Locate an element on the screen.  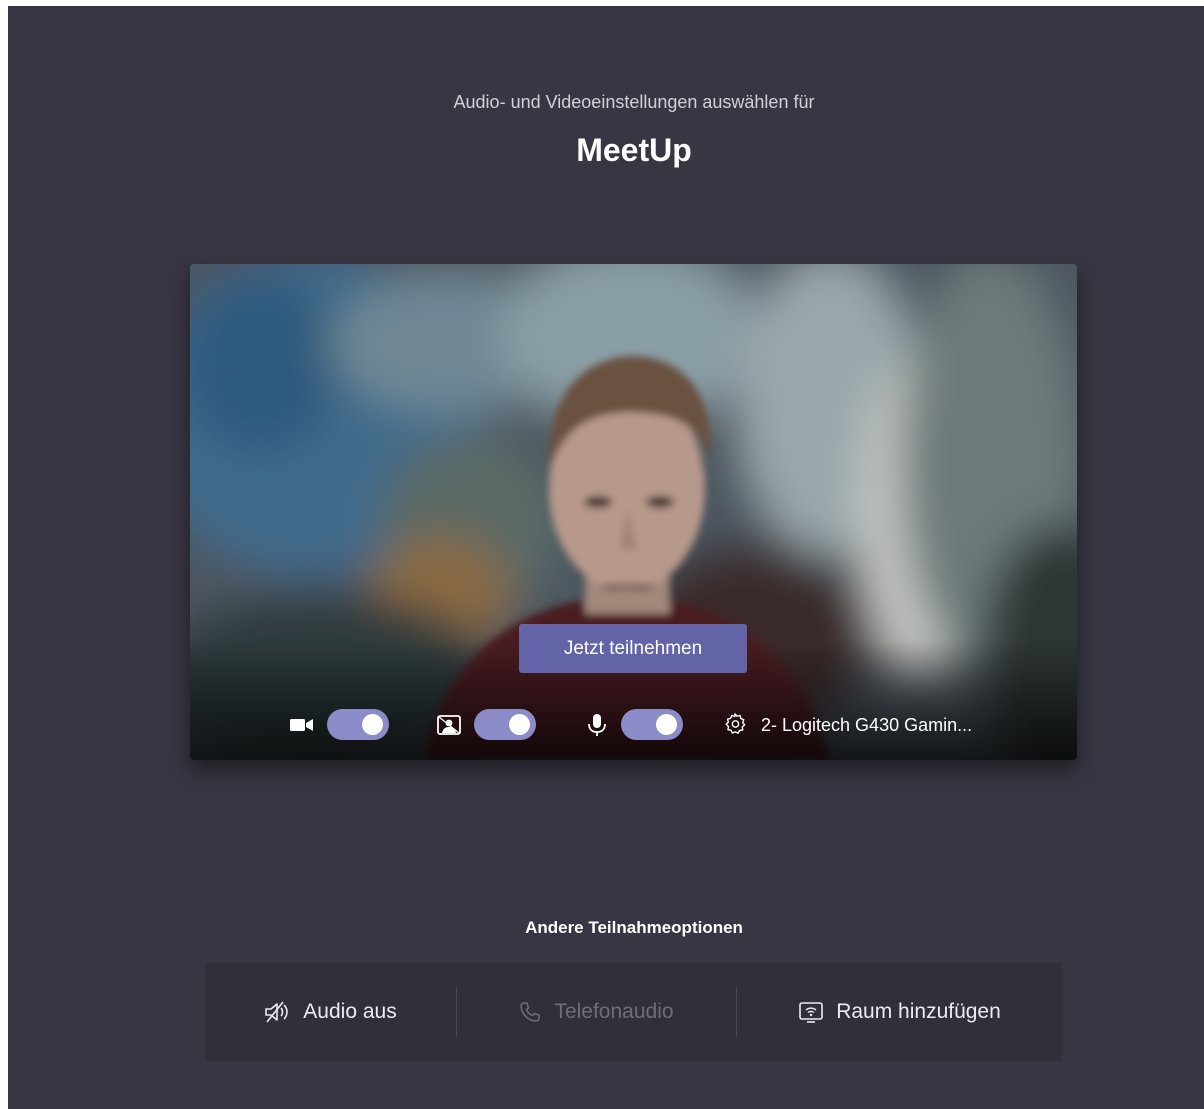
phone-audio-option: Telefonaudio is located at coordinates (596, 1012).